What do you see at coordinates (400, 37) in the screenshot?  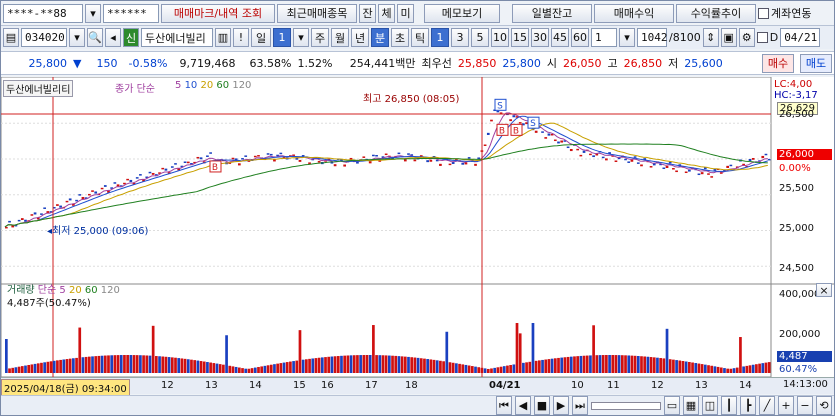 I see `unit-second: 초` at bounding box center [400, 37].